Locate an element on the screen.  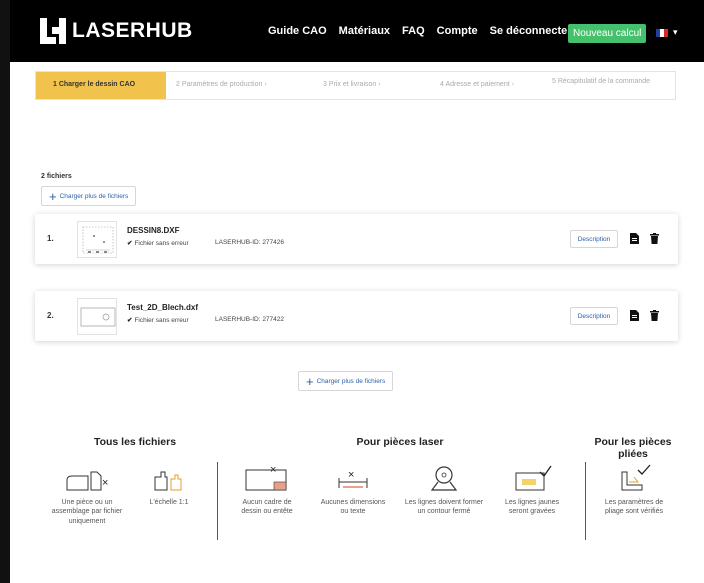
laserhub-logo-icon is located at coordinates (54, 31).